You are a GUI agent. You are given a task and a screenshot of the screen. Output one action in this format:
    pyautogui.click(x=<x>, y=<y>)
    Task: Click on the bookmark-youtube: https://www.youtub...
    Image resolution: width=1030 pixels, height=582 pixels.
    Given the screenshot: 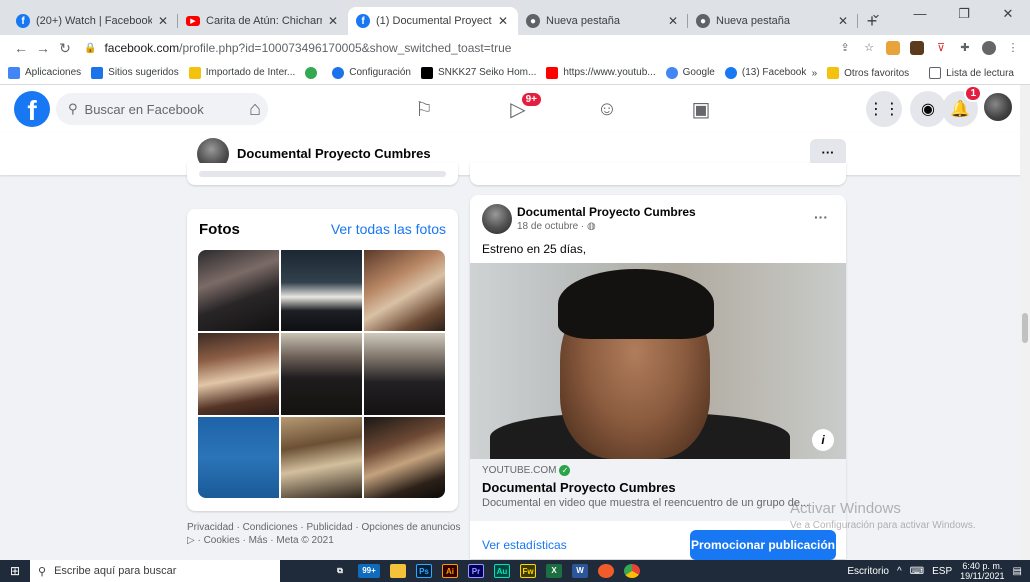 What is the action you would take?
    pyautogui.click(x=601, y=72)
    